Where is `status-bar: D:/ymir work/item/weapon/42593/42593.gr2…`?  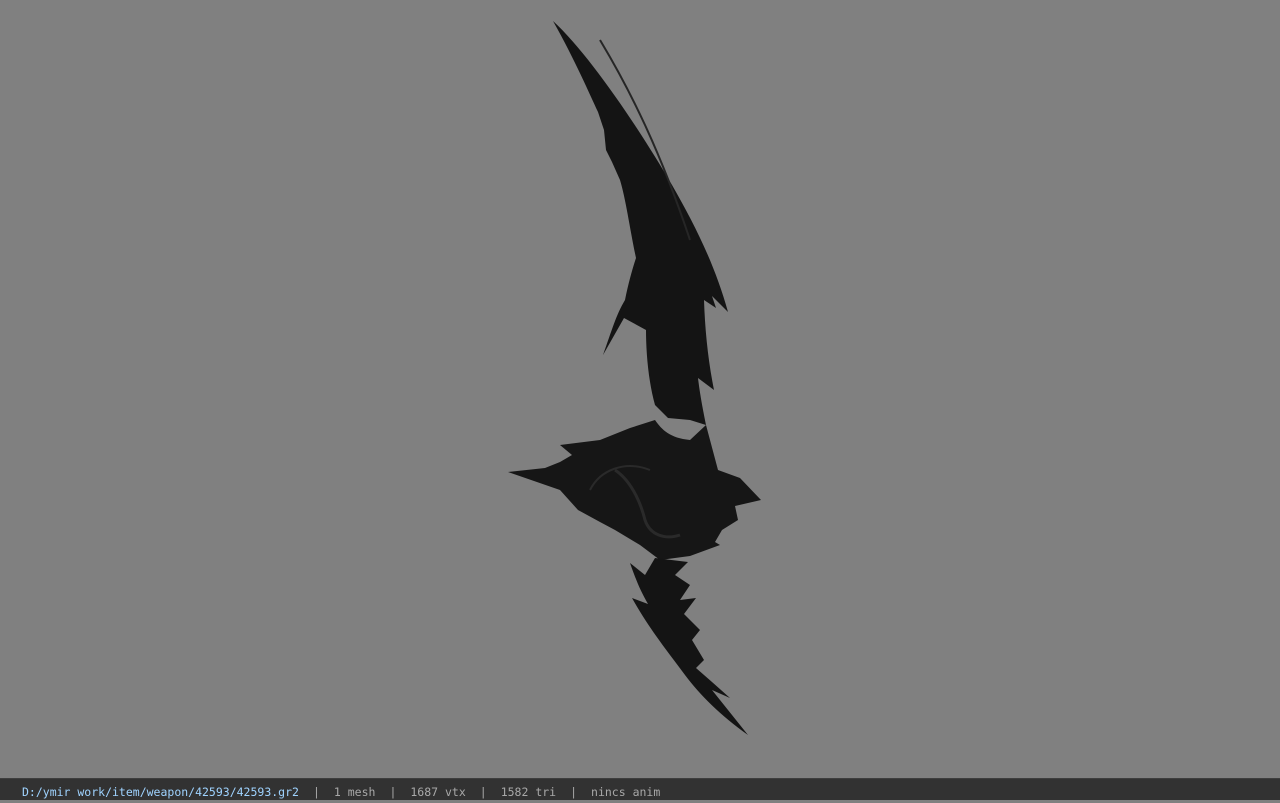 status-bar: D:/ymir work/item/weapon/42593/42593.gr2… is located at coordinates (640, 789).